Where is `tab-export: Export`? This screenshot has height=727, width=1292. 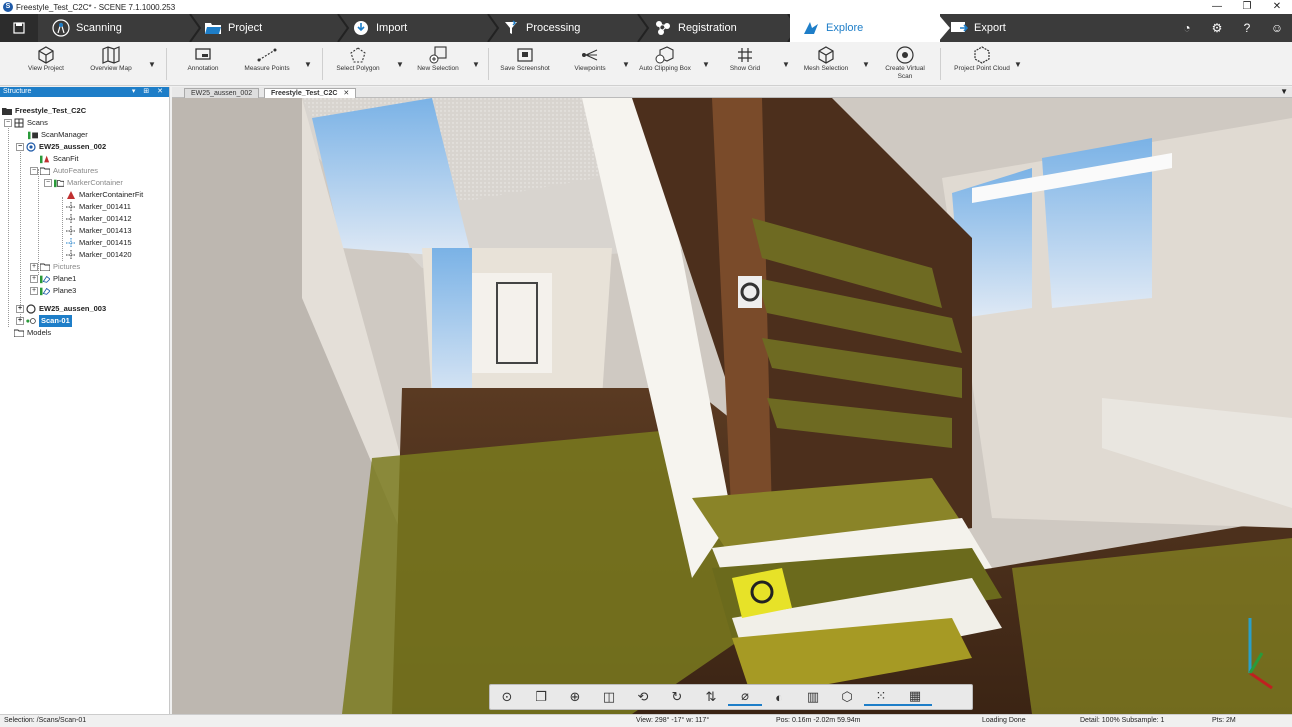
tab-export: Export is located at coordinates (1020, 28).